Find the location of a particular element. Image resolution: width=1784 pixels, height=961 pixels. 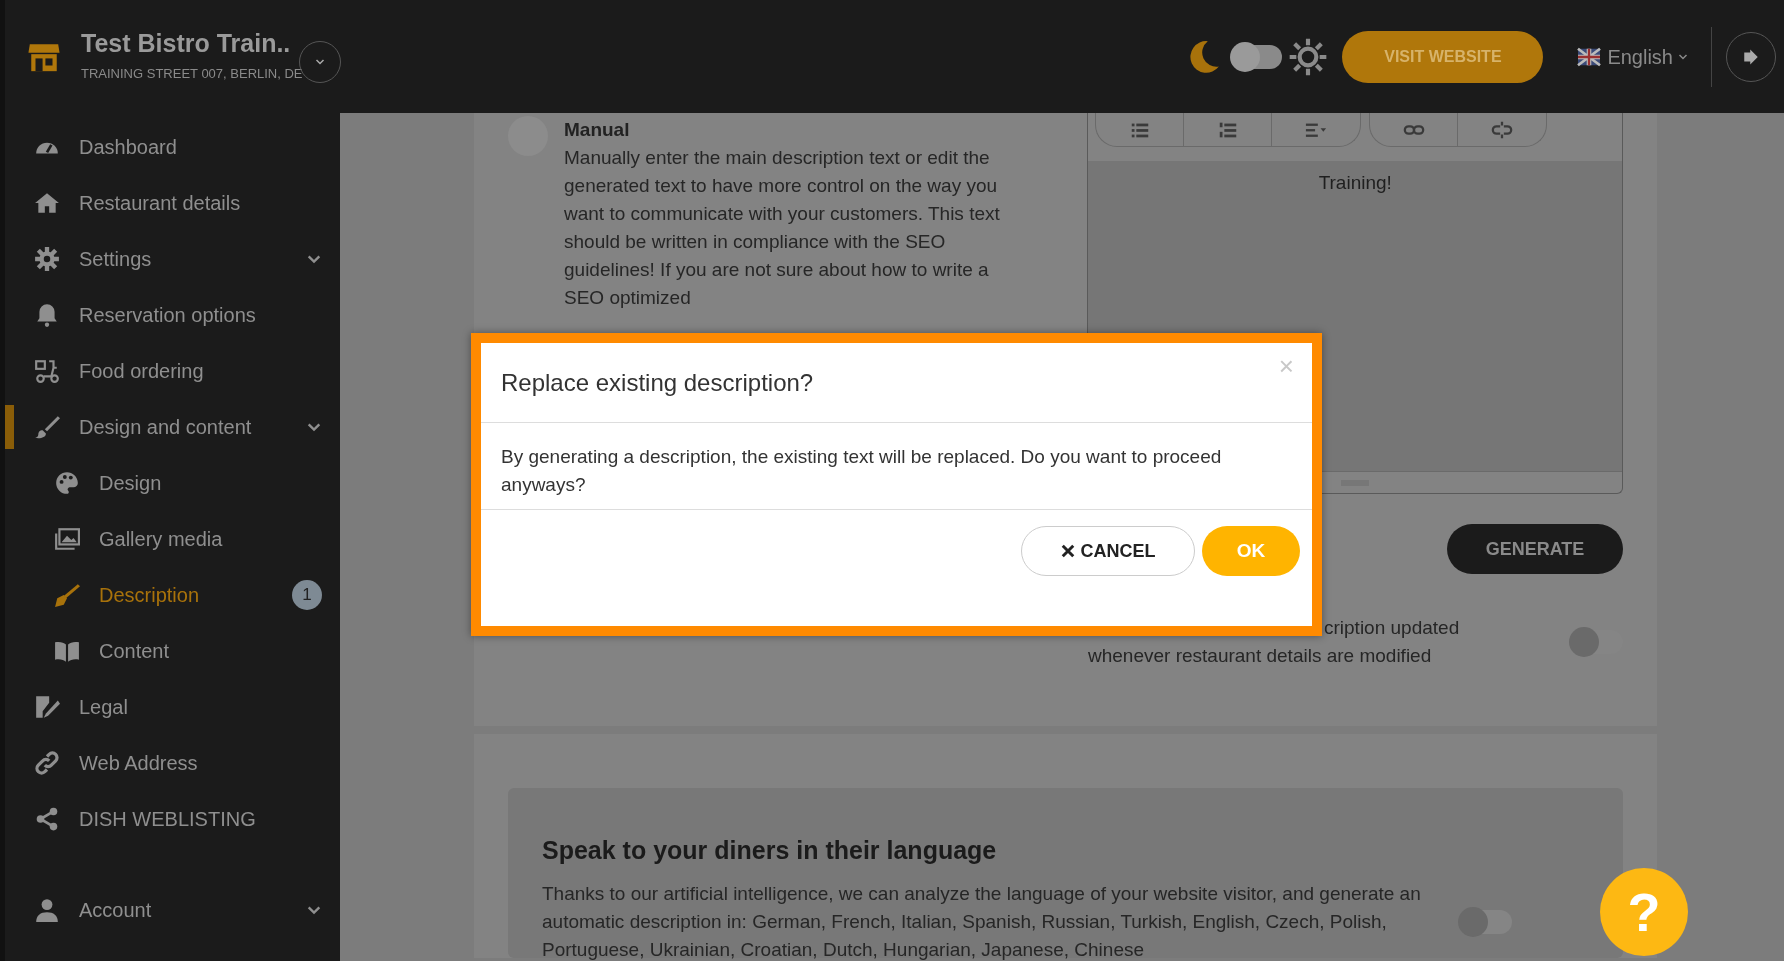

option-title: Manual is located at coordinates (597, 130).